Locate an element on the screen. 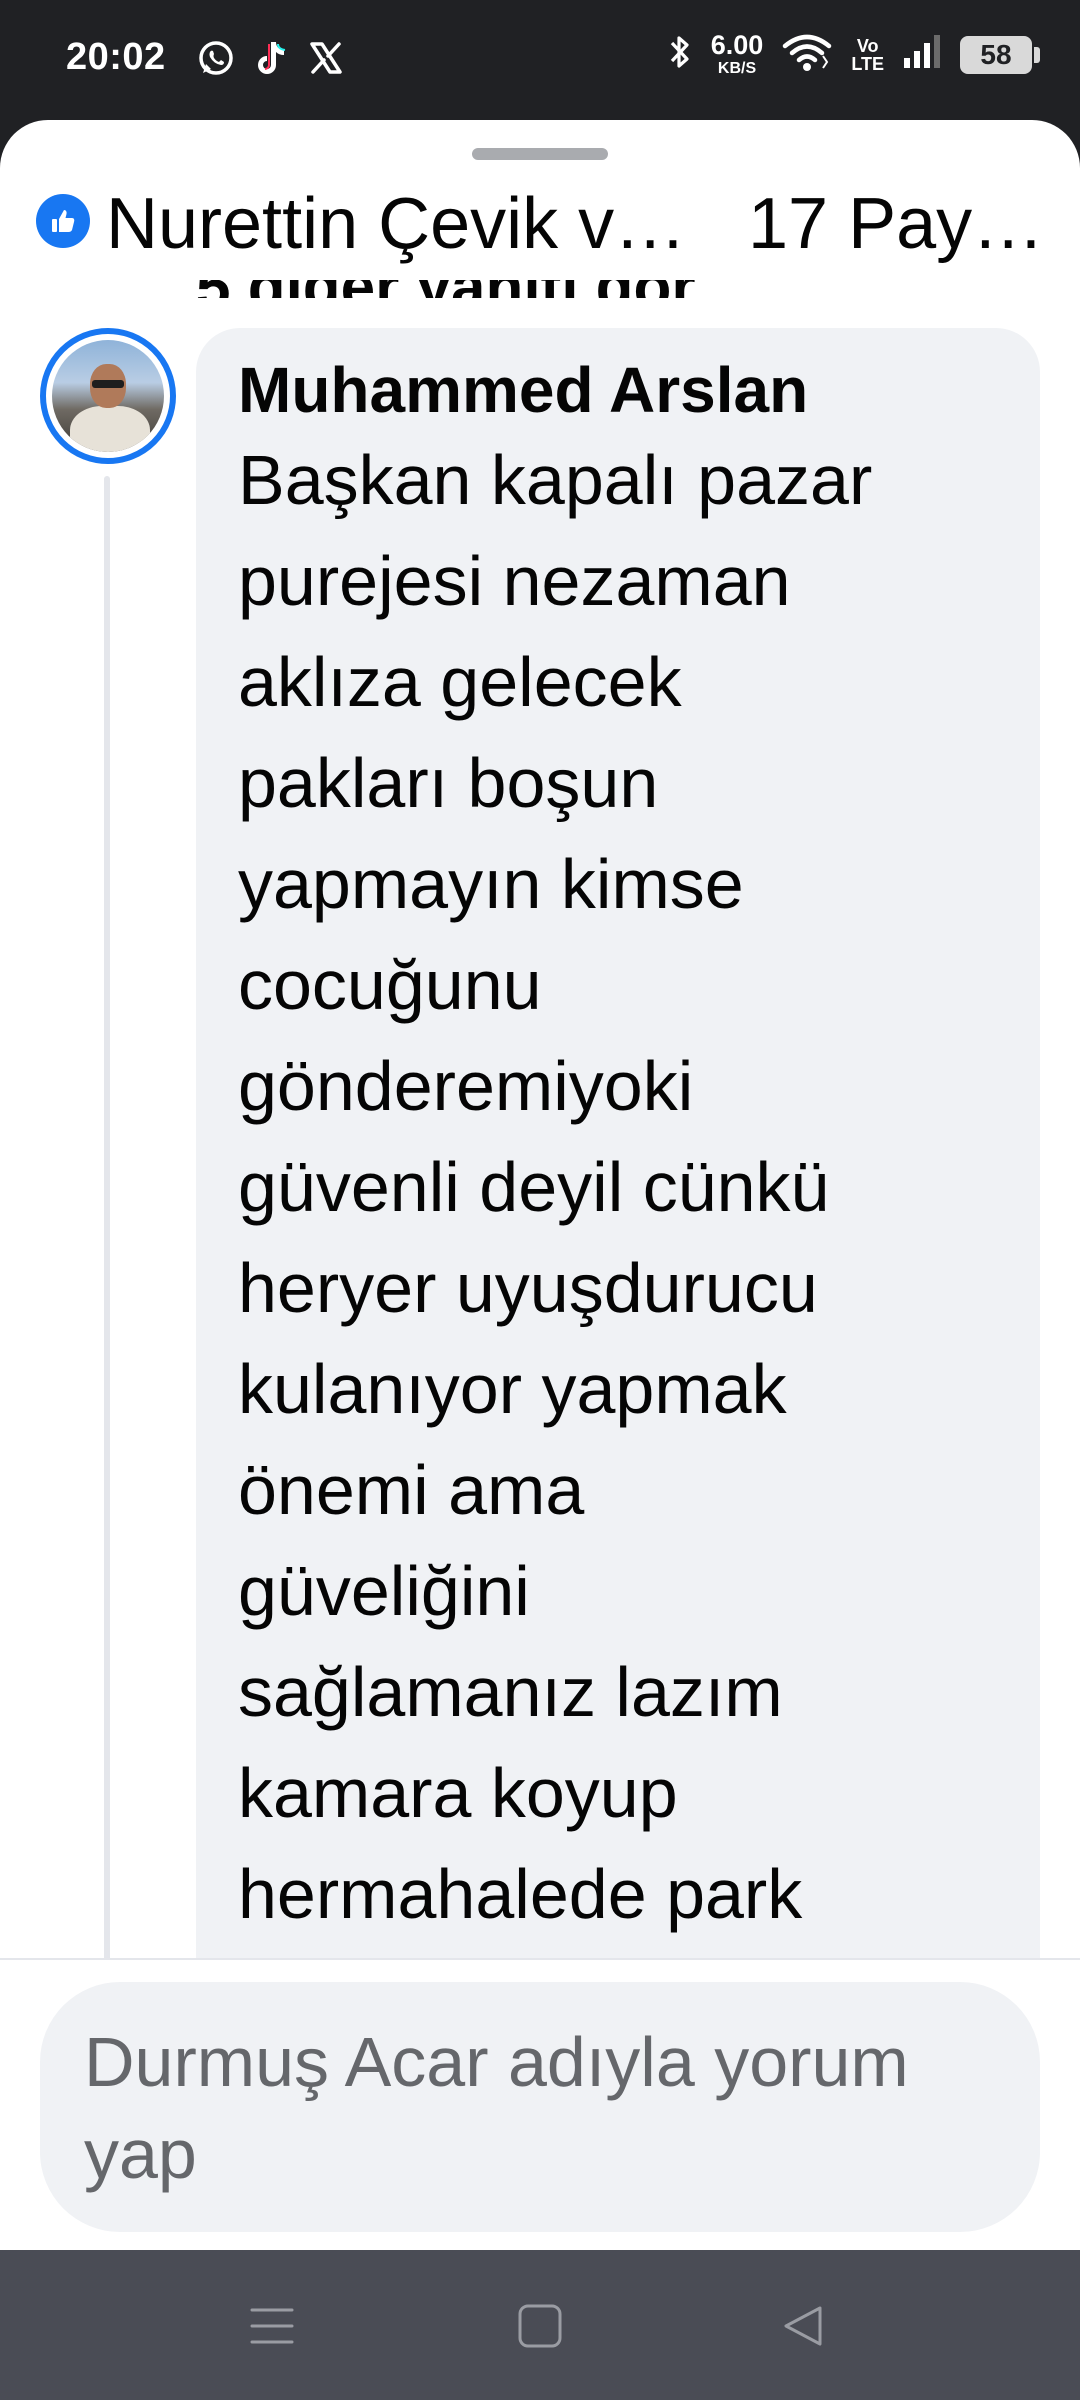 The image size is (1080, 2400). menu-icon is located at coordinates (272, 2328).